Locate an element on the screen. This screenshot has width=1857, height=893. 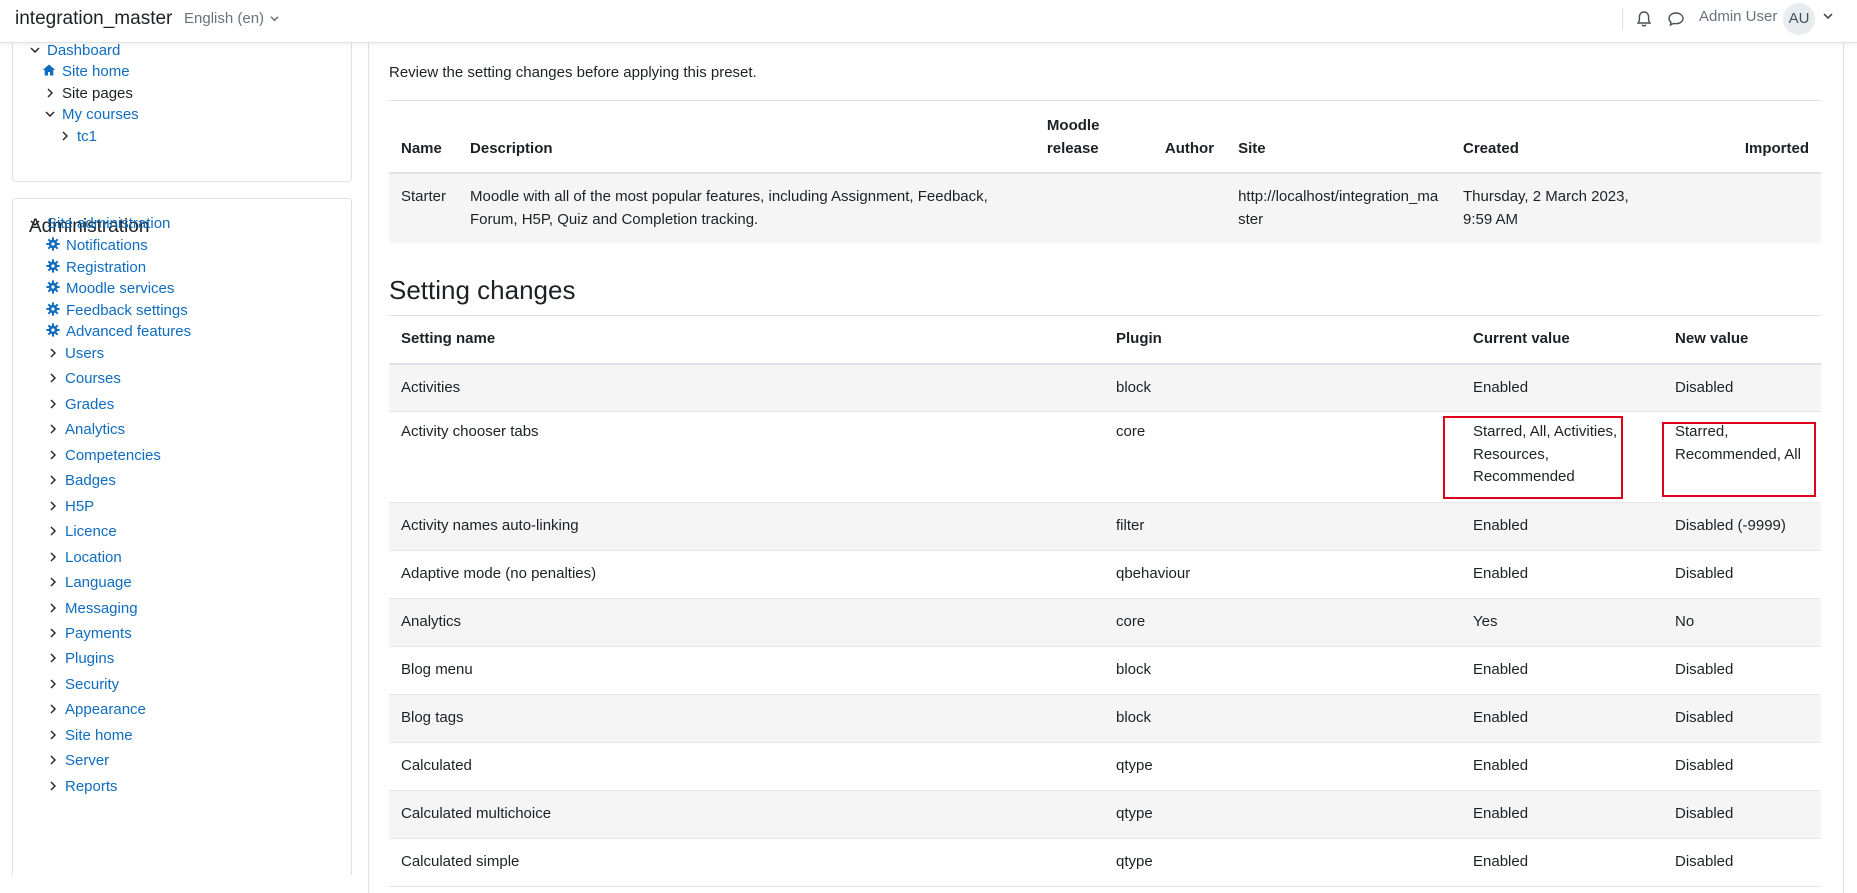
nav-link-site-home: Site home is located at coordinates (96, 71).